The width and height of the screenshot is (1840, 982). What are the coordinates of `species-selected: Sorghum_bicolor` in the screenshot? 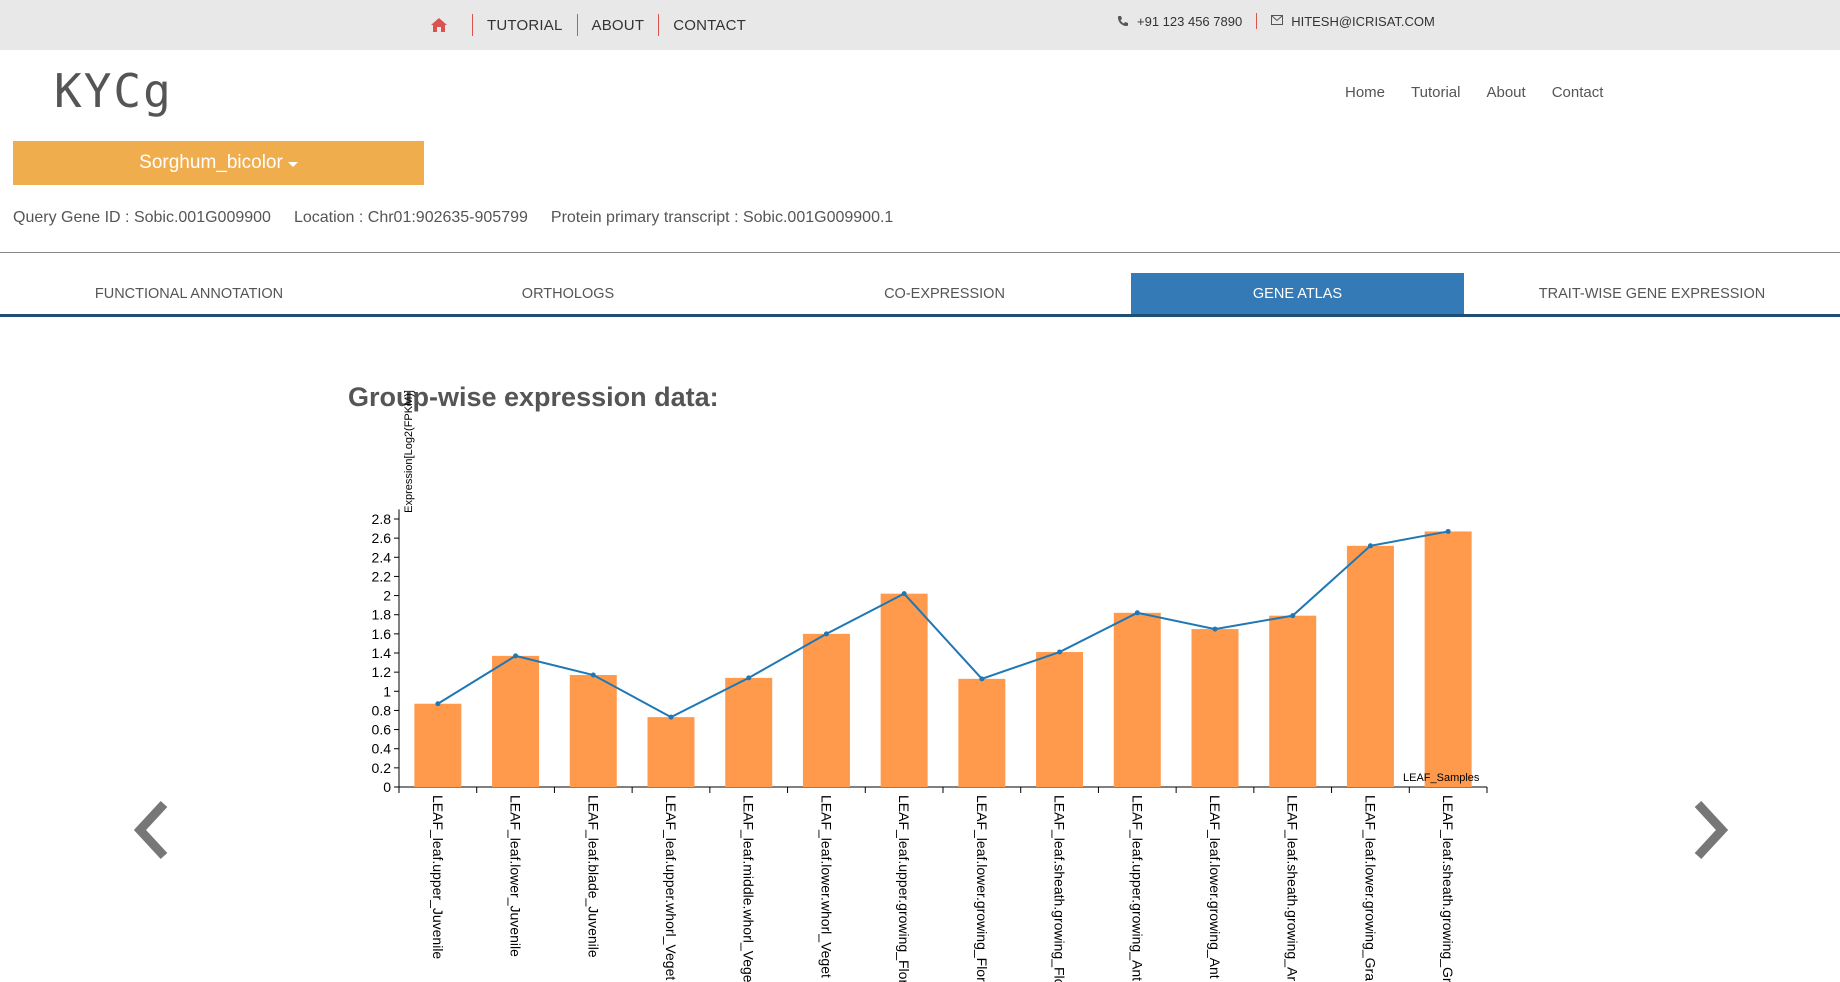 It's located at (211, 162).